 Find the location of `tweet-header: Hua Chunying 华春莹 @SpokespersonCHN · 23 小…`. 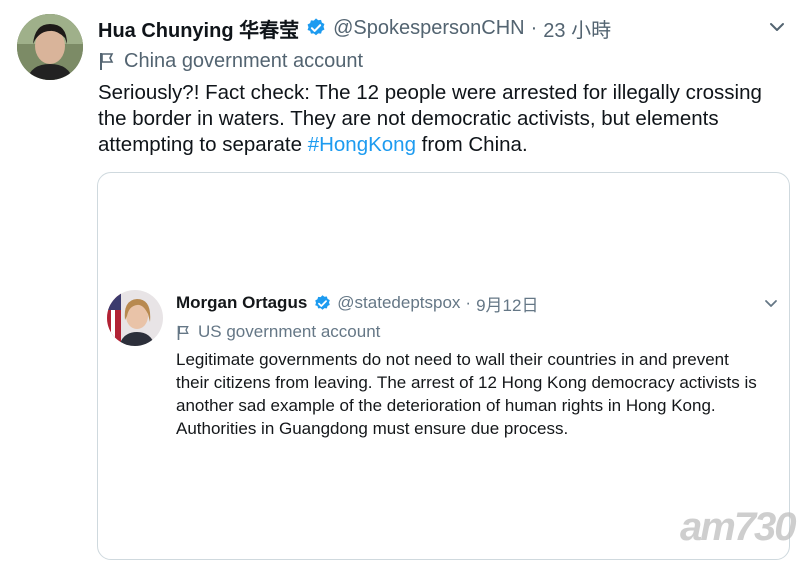

tweet-header: Hua Chunying 华春莹 @SpokespersonCHN · 23 小… is located at coordinates (354, 28).